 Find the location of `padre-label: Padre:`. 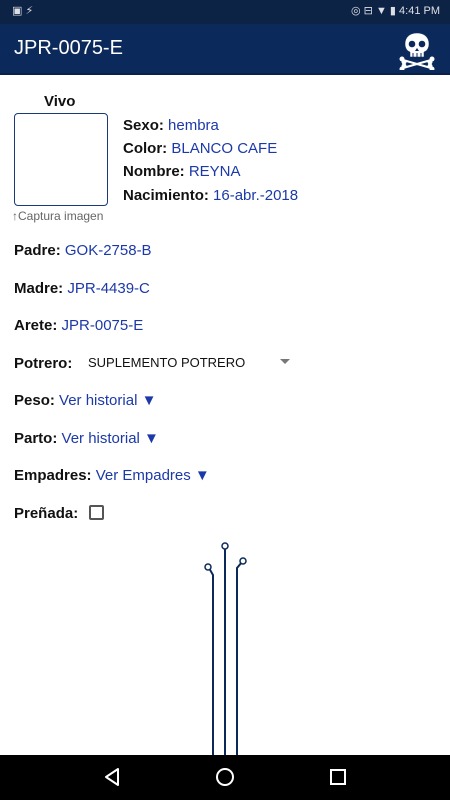

padre-label: Padre: is located at coordinates (37, 250).